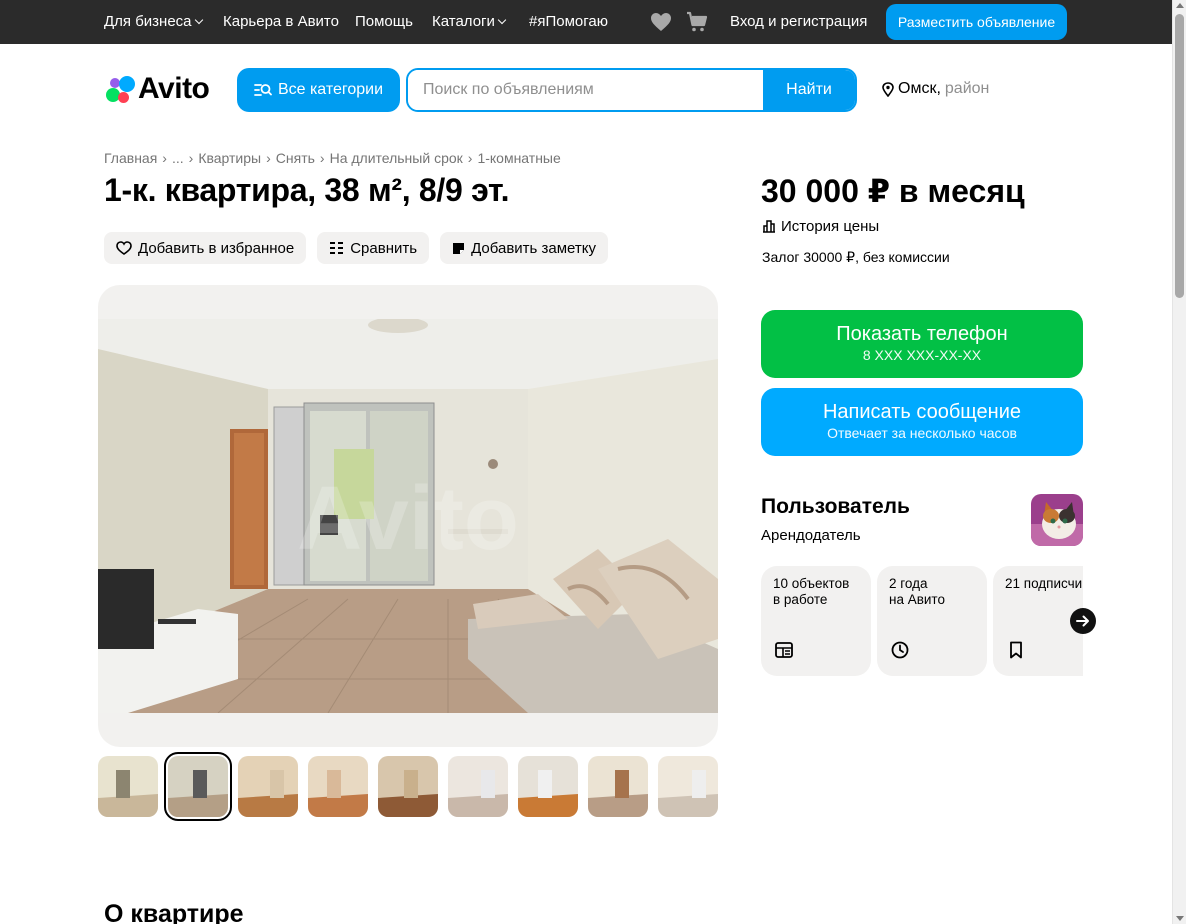  I want to click on scroll-up-icon, so click(1180, 5).